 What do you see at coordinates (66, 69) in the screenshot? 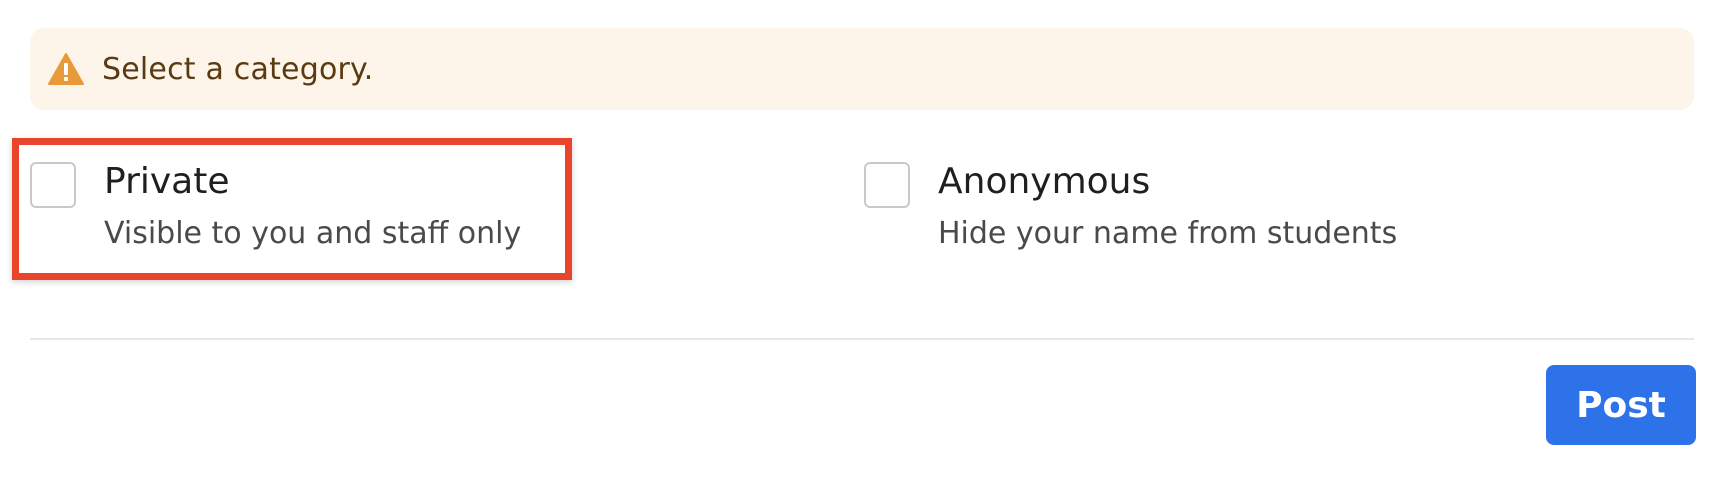
I see `warning-icon` at bounding box center [66, 69].